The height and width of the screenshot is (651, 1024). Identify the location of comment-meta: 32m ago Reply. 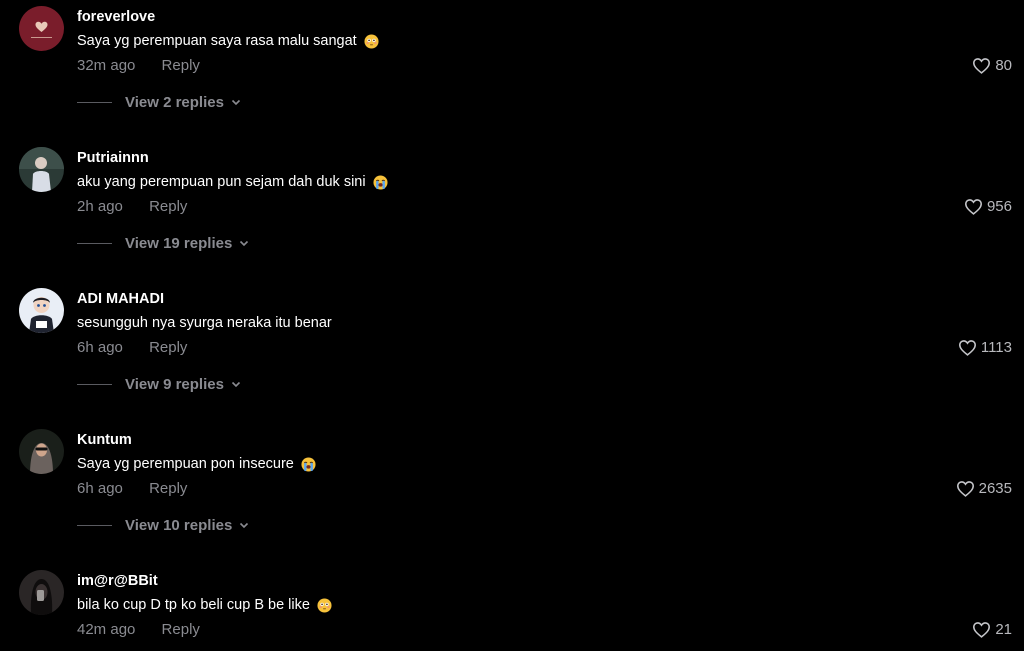
(138, 65).